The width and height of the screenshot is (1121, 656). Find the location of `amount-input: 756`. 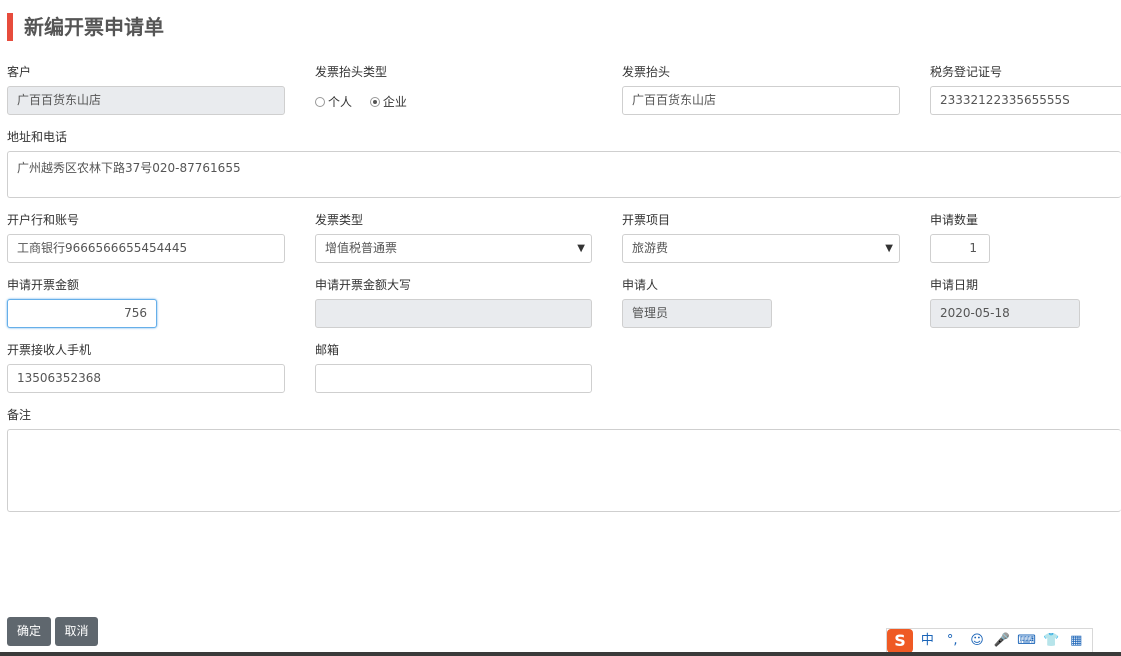

amount-input: 756 is located at coordinates (82, 313).